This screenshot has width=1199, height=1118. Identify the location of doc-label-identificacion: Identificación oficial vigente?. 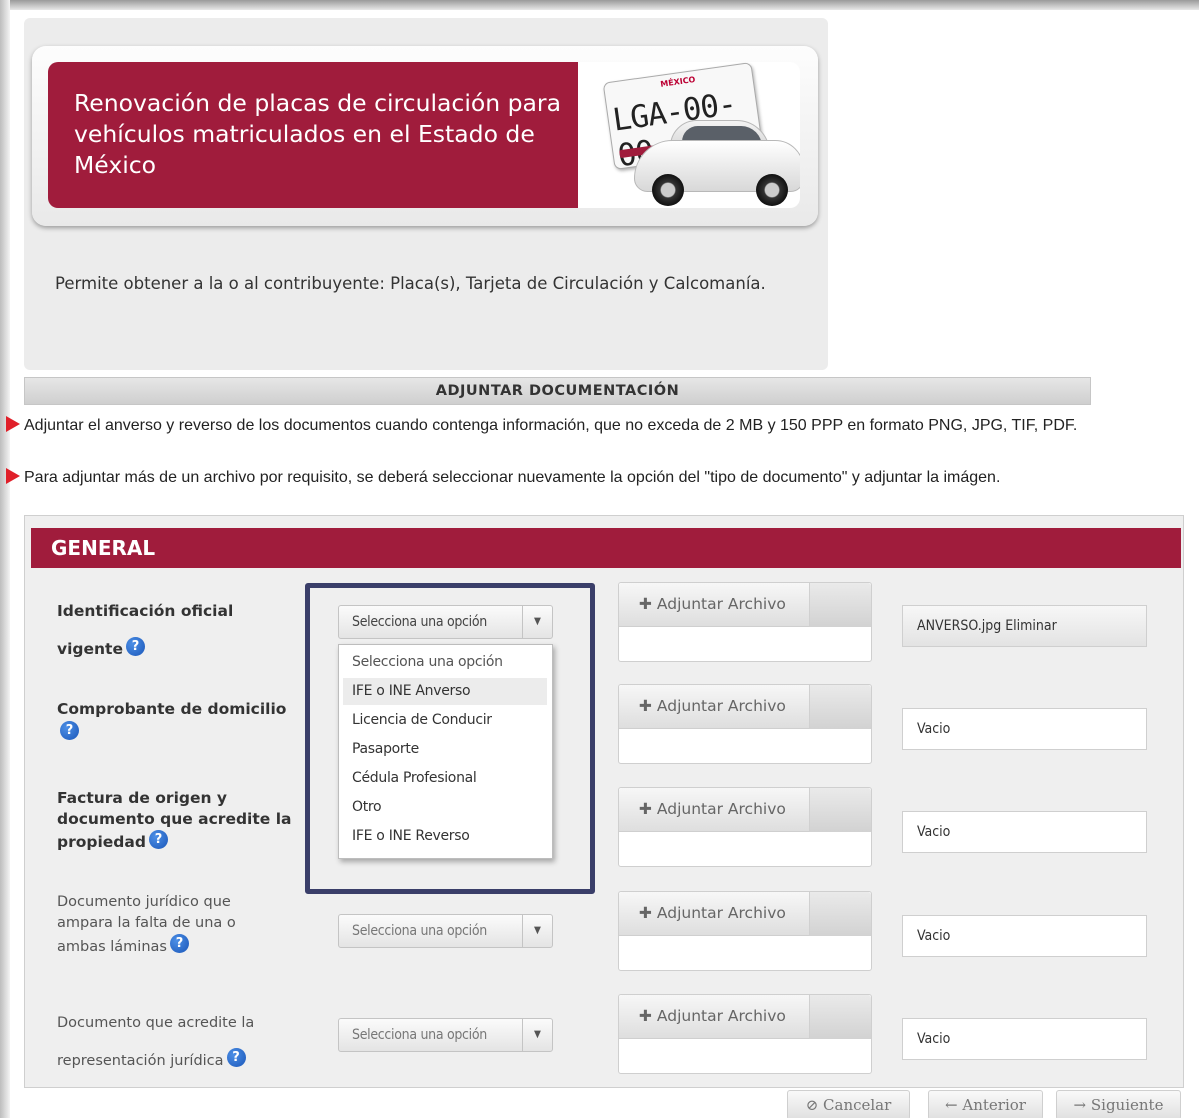
(179, 630).